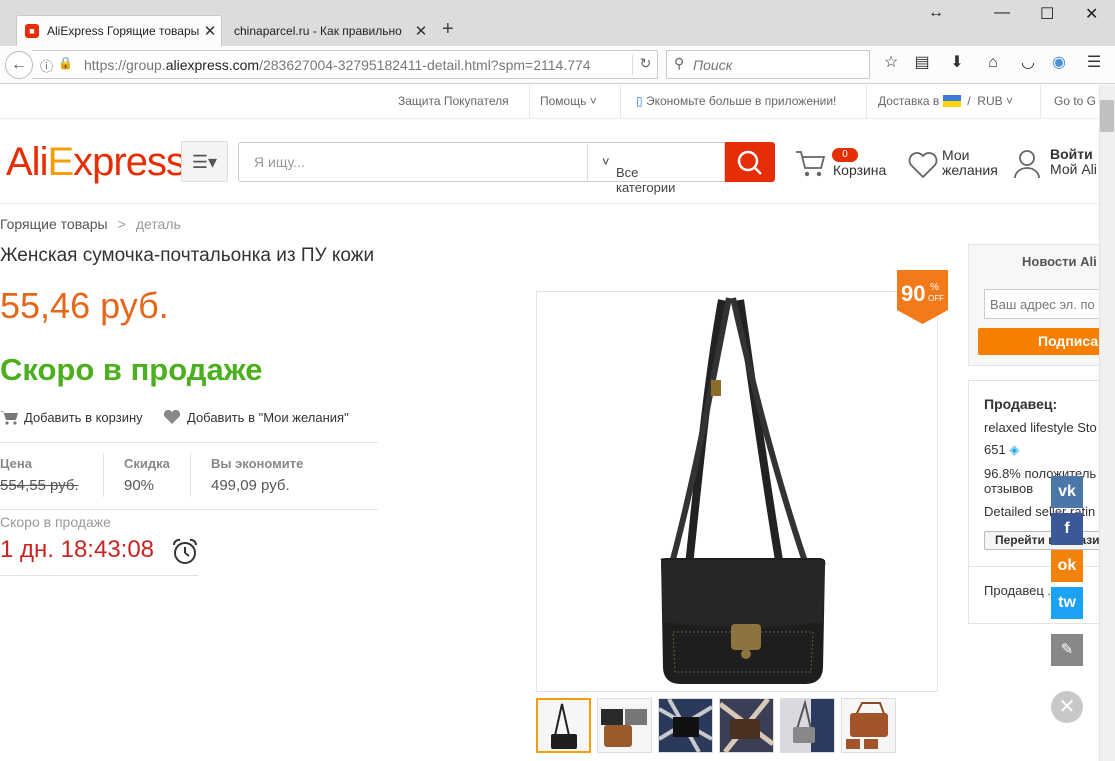  What do you see at coordinates (139, 485) in the screenshot?
I see `discount-value: 90%` at bounding box center [139, 485].